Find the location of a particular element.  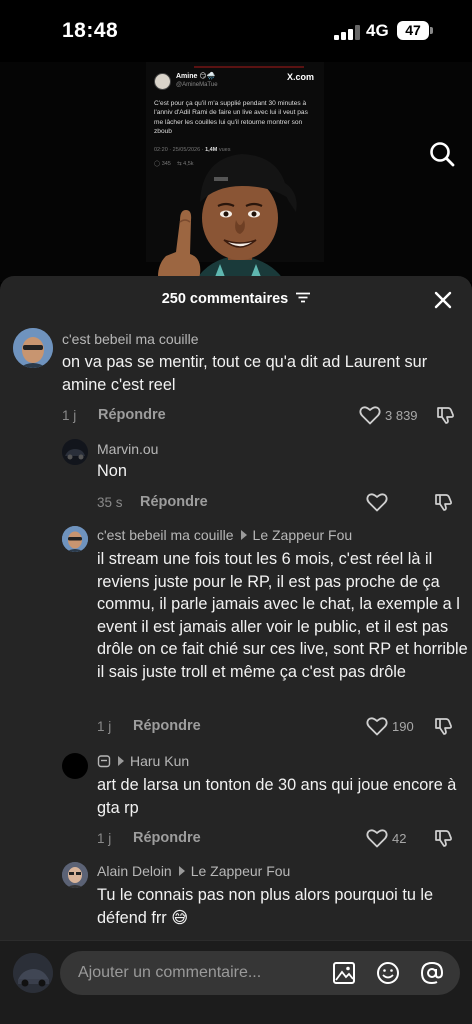

user-avatar is located at coordinates (33, 973).